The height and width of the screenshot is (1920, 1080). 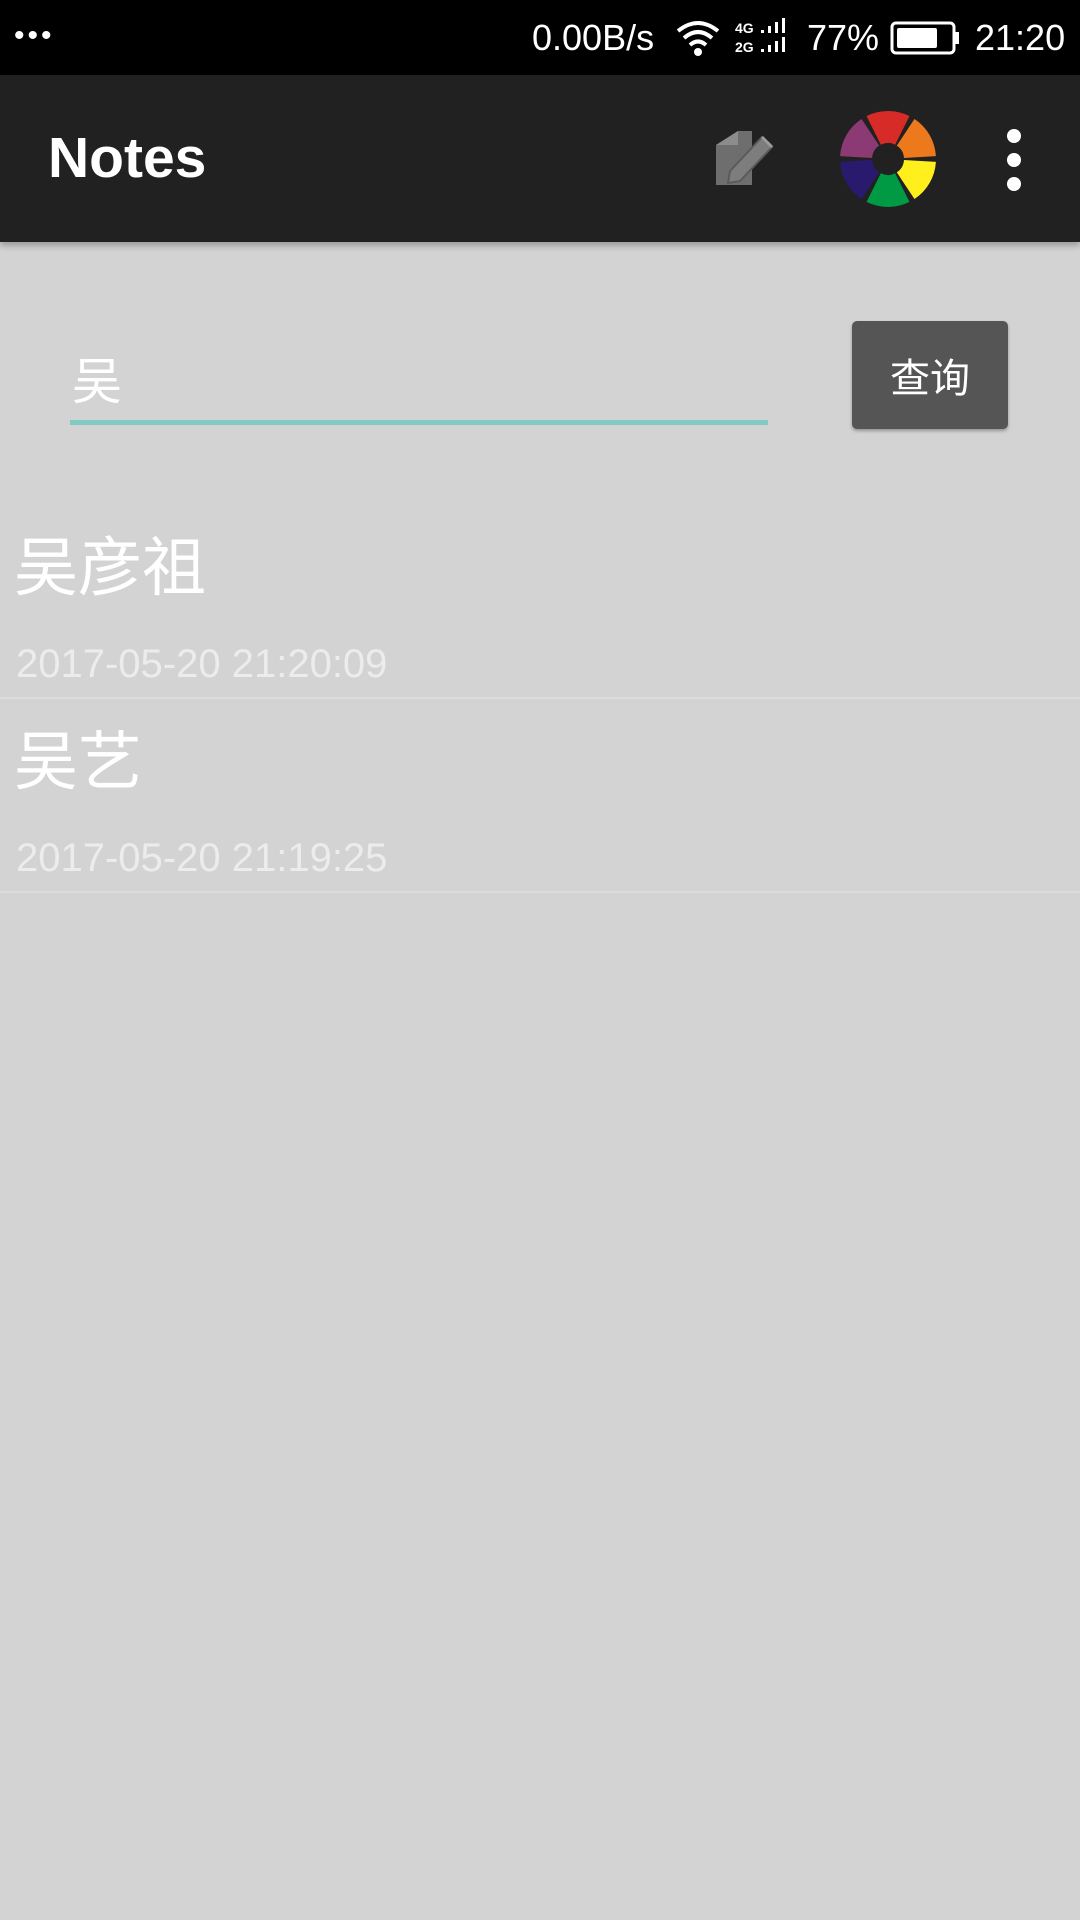 What do you see at coordinates (765, 40) in the screenshot?
I see `cellular-signal-icon: 4G 2G` at bounding box center [765, 40].